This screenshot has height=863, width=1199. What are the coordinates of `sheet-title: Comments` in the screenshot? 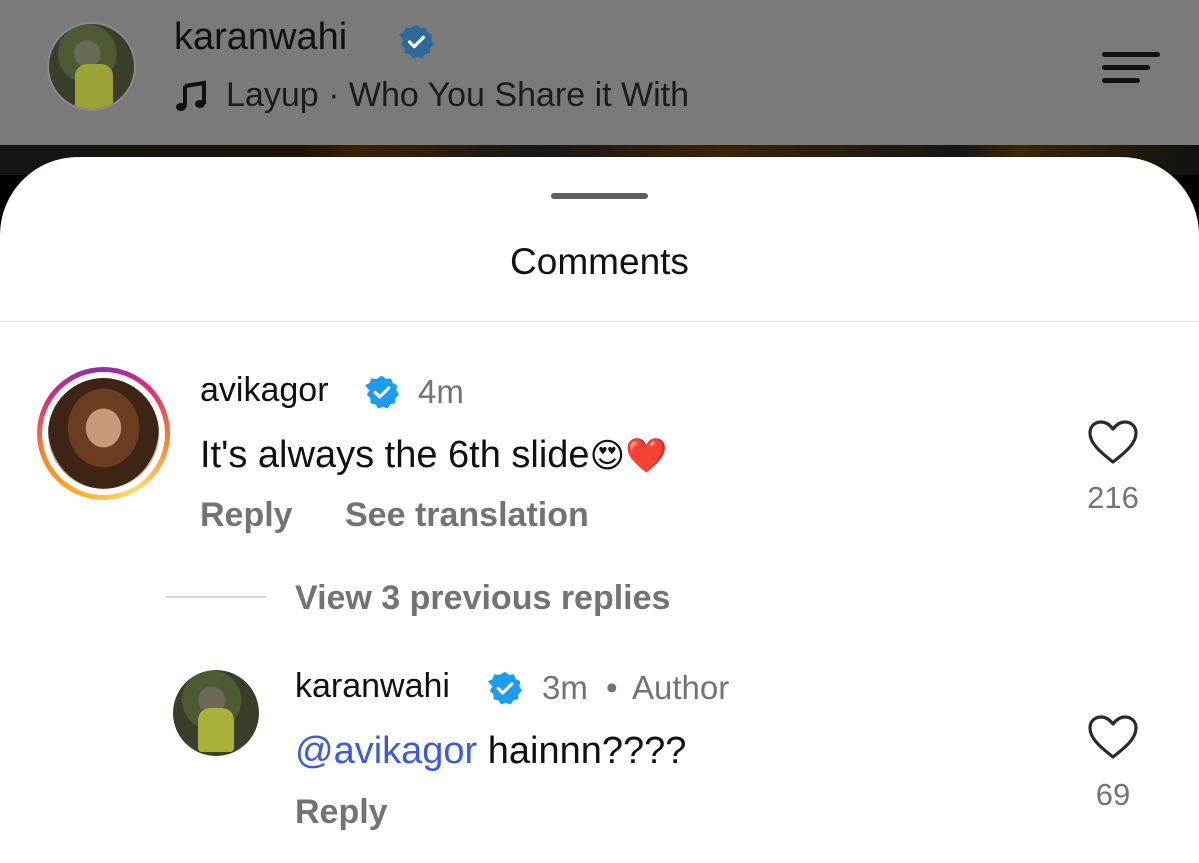 It's located at (599, 261).